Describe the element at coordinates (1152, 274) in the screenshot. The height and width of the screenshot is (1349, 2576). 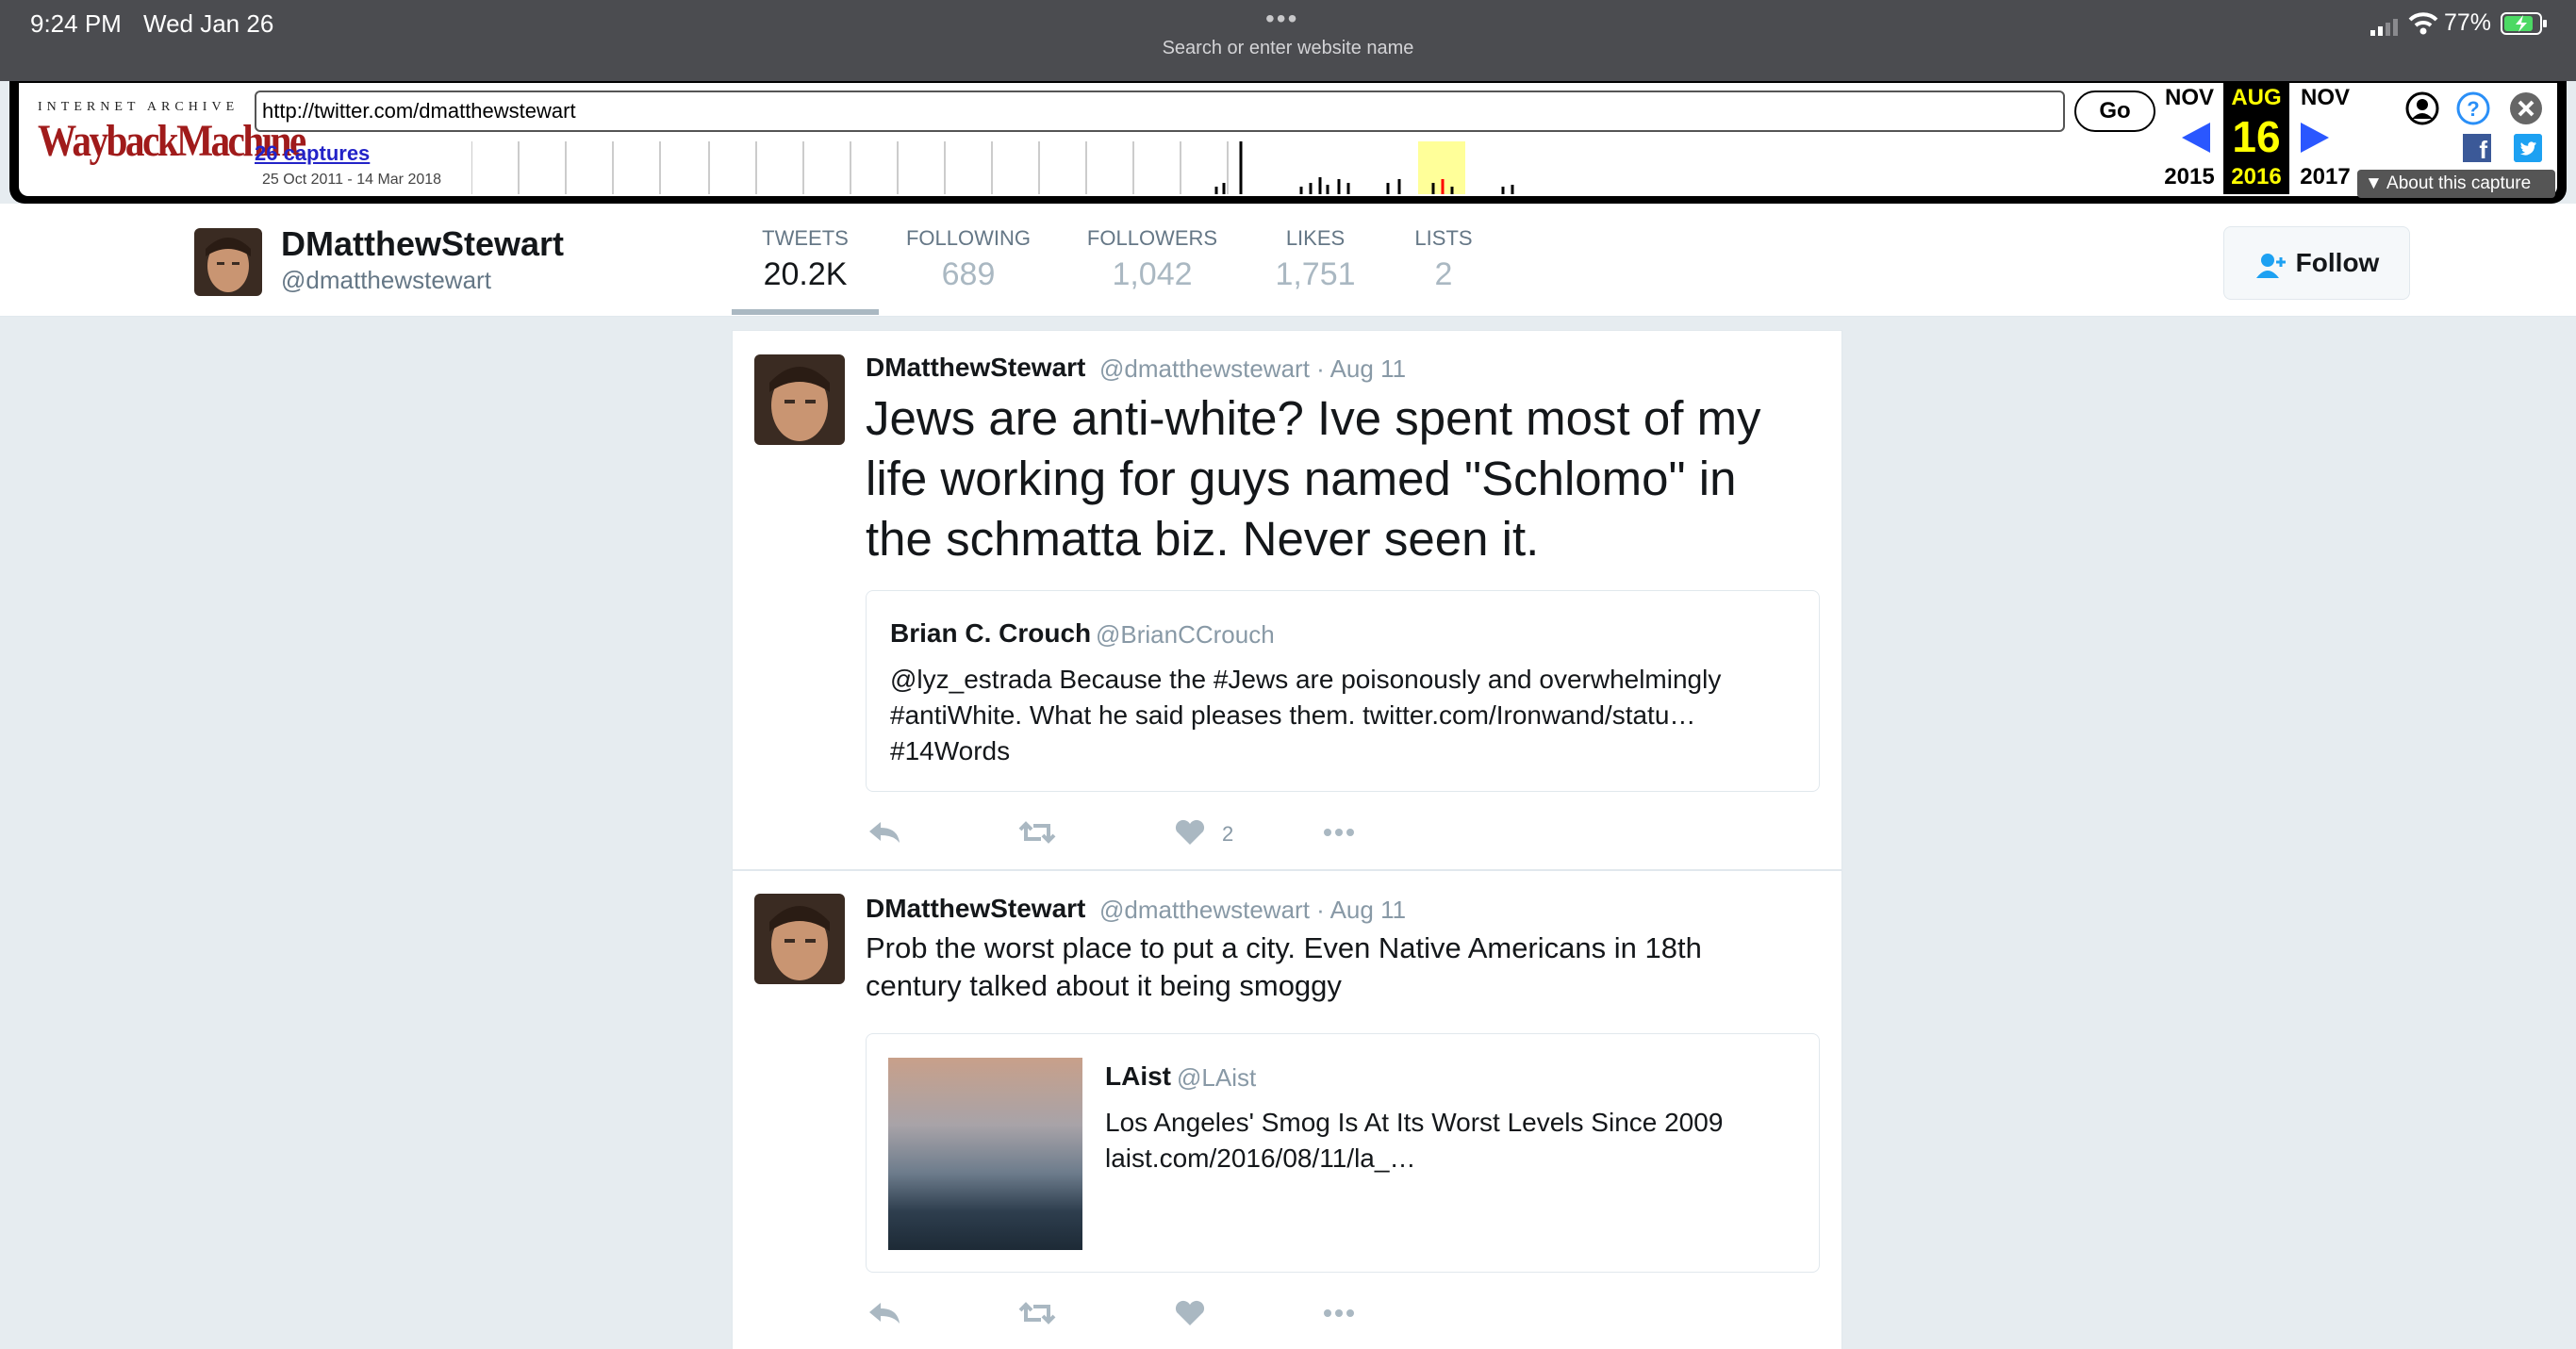
I see `stat-followers-value: 1,042` at that location.